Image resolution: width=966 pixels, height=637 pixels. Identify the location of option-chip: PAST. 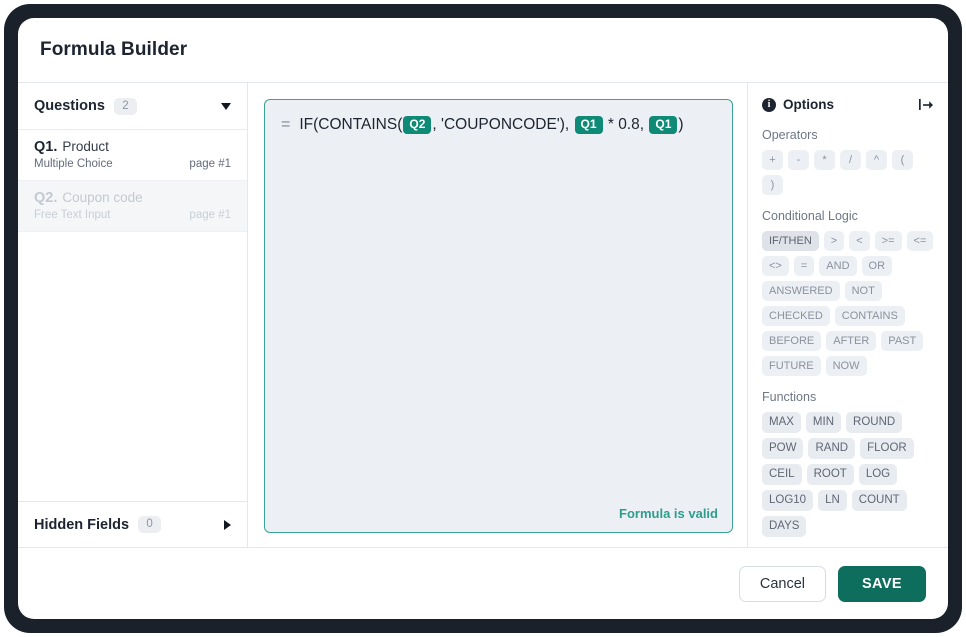
(902, 341).